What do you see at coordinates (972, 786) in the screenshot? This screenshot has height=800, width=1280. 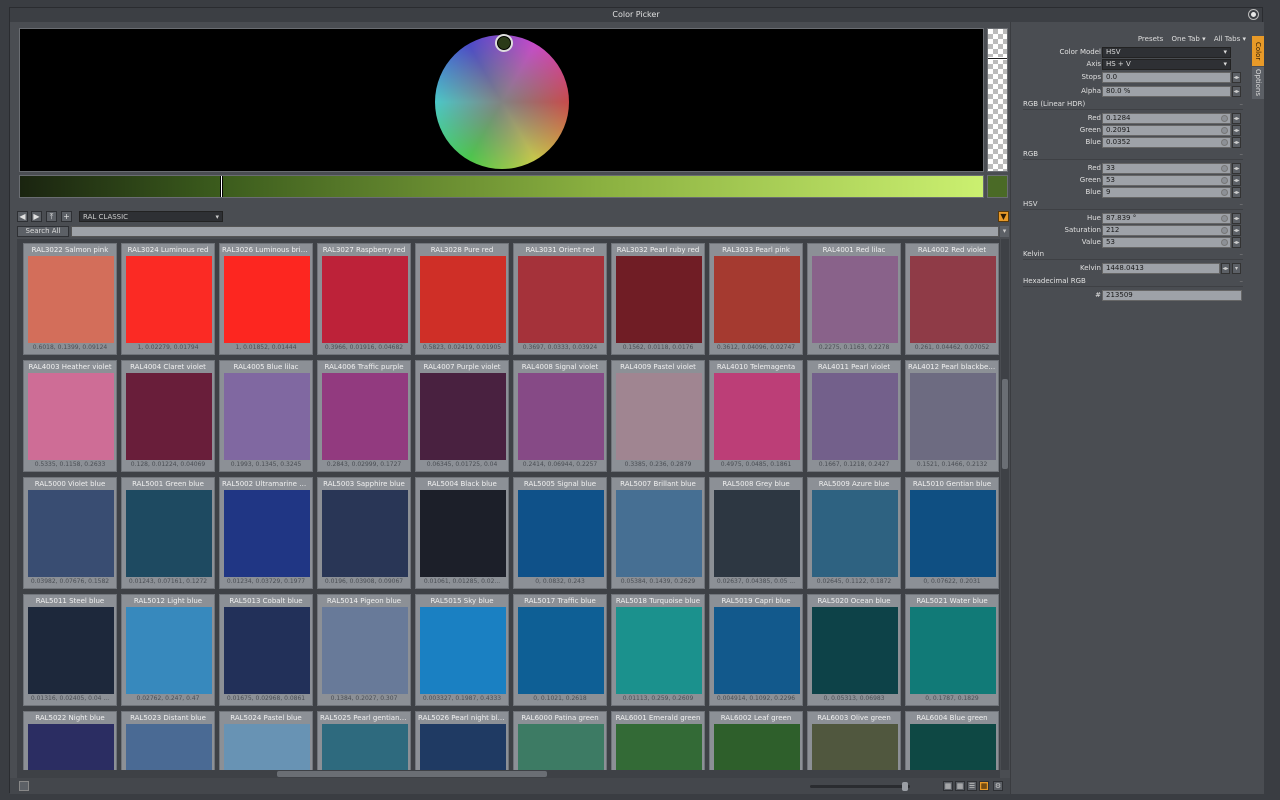 I see `list-view-icon: ☰` at bounding box center [972, 786].